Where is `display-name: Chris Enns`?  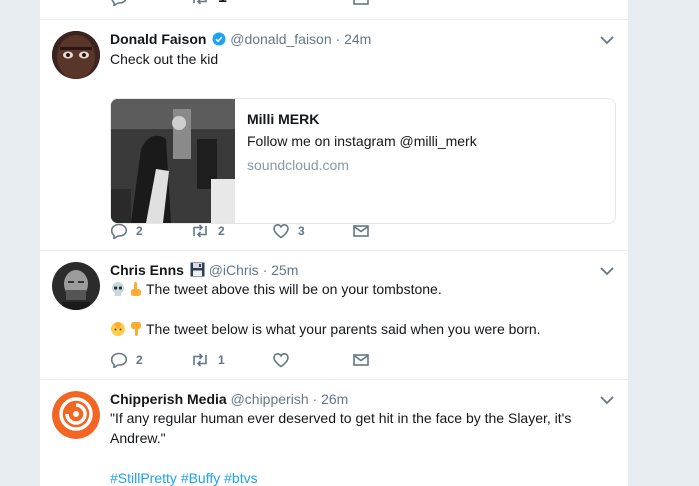 display-name: Chris Enns is located at coordinates (147, 270).